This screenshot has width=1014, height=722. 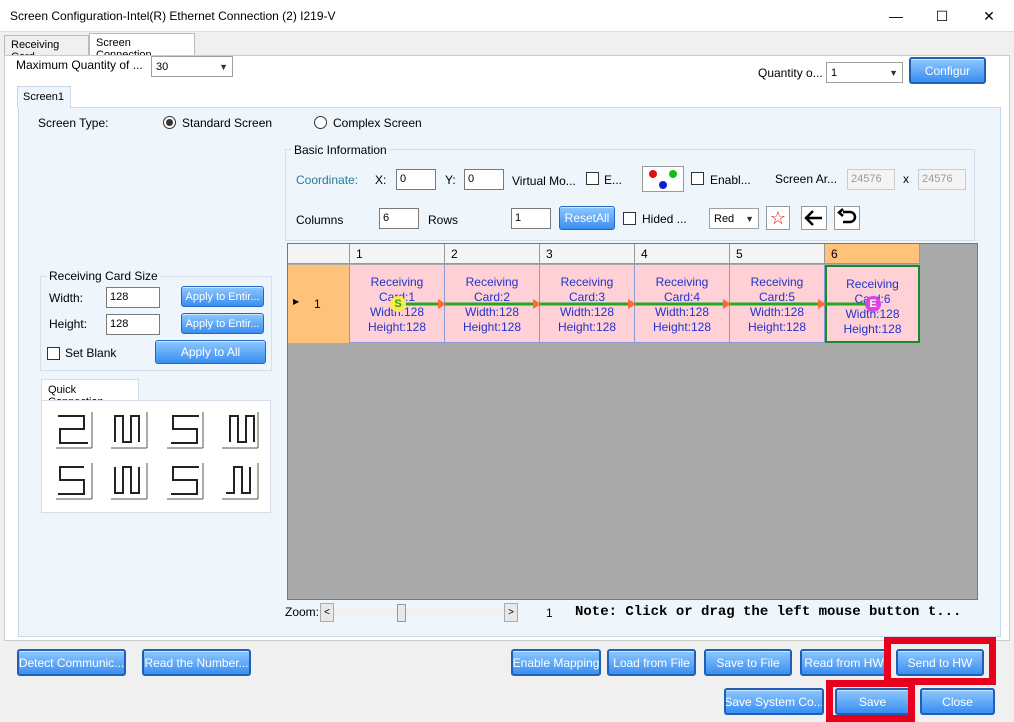 What do you see at coordinates (320, 122) in the screenshot?
I see `complex-screen-radio` at bounding box center [320, 122].